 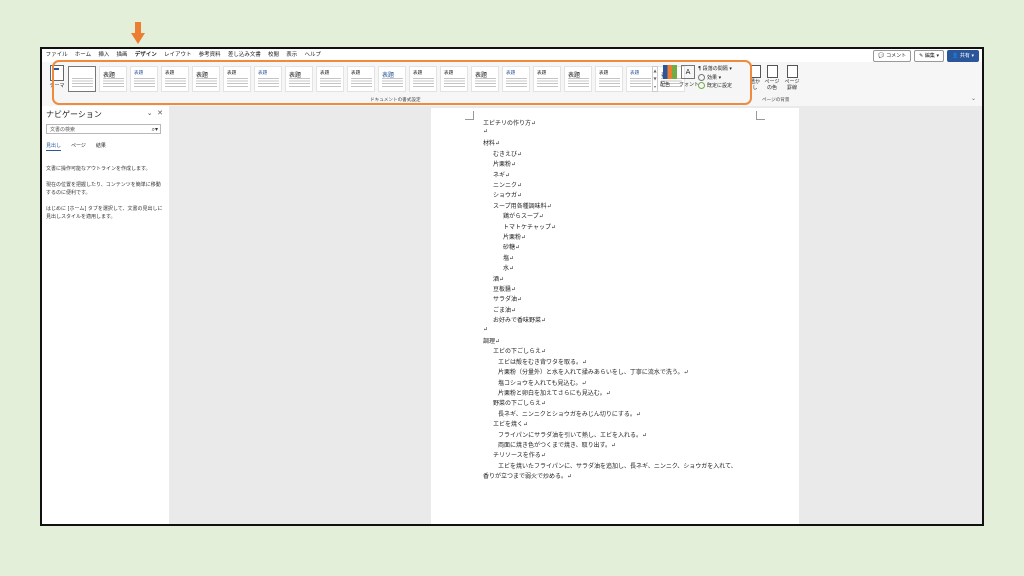 I want to click on document-line: 酒↵, so click(x=498, y=278).